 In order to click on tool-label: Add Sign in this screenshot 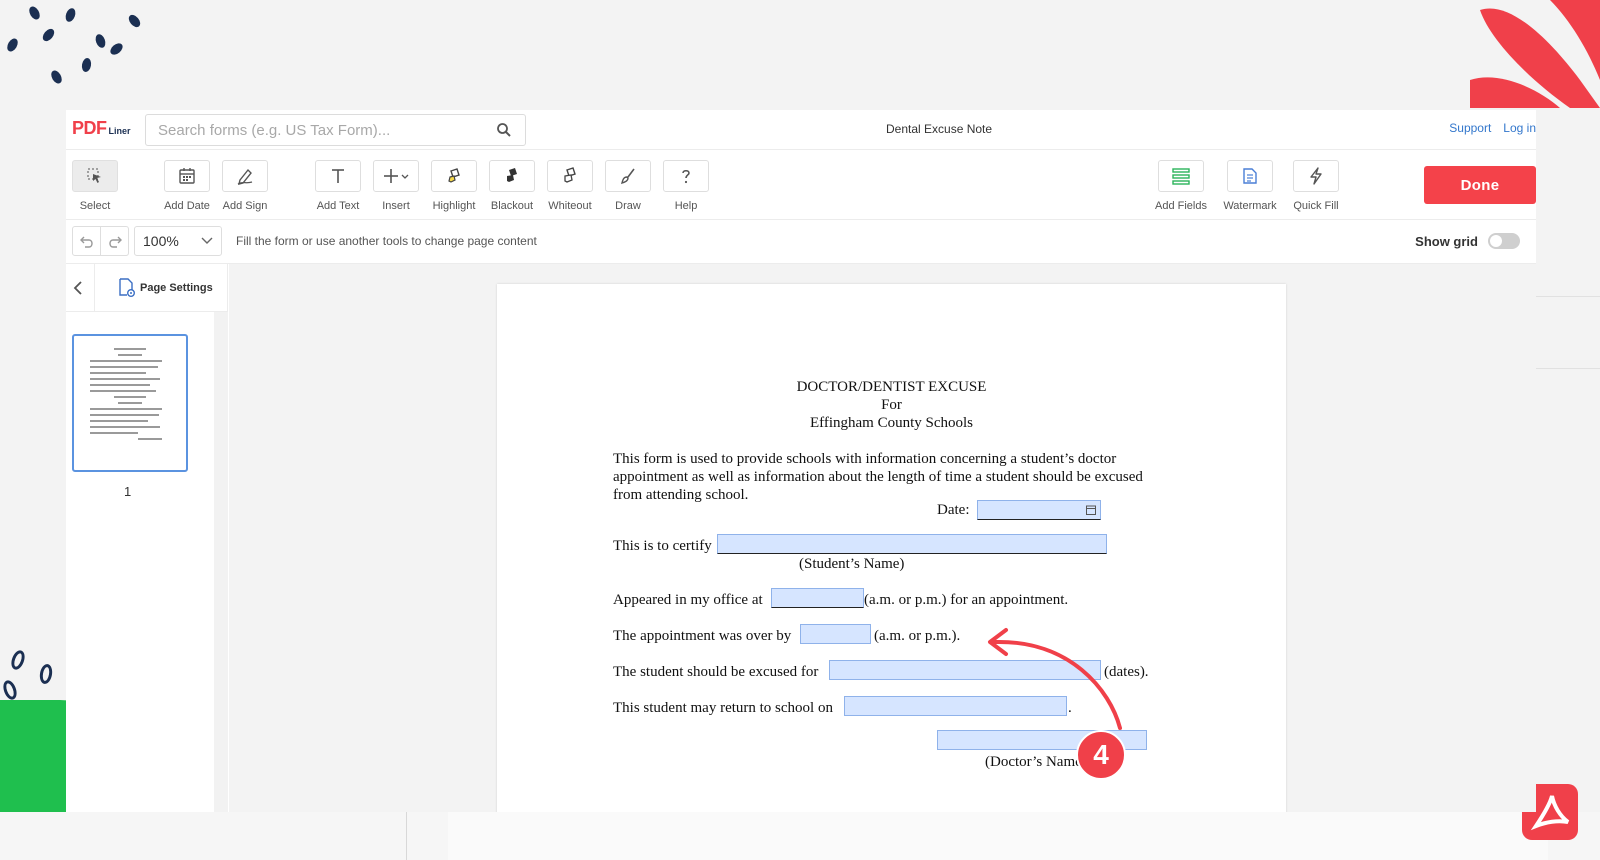, I will do `click(245, 206)`.